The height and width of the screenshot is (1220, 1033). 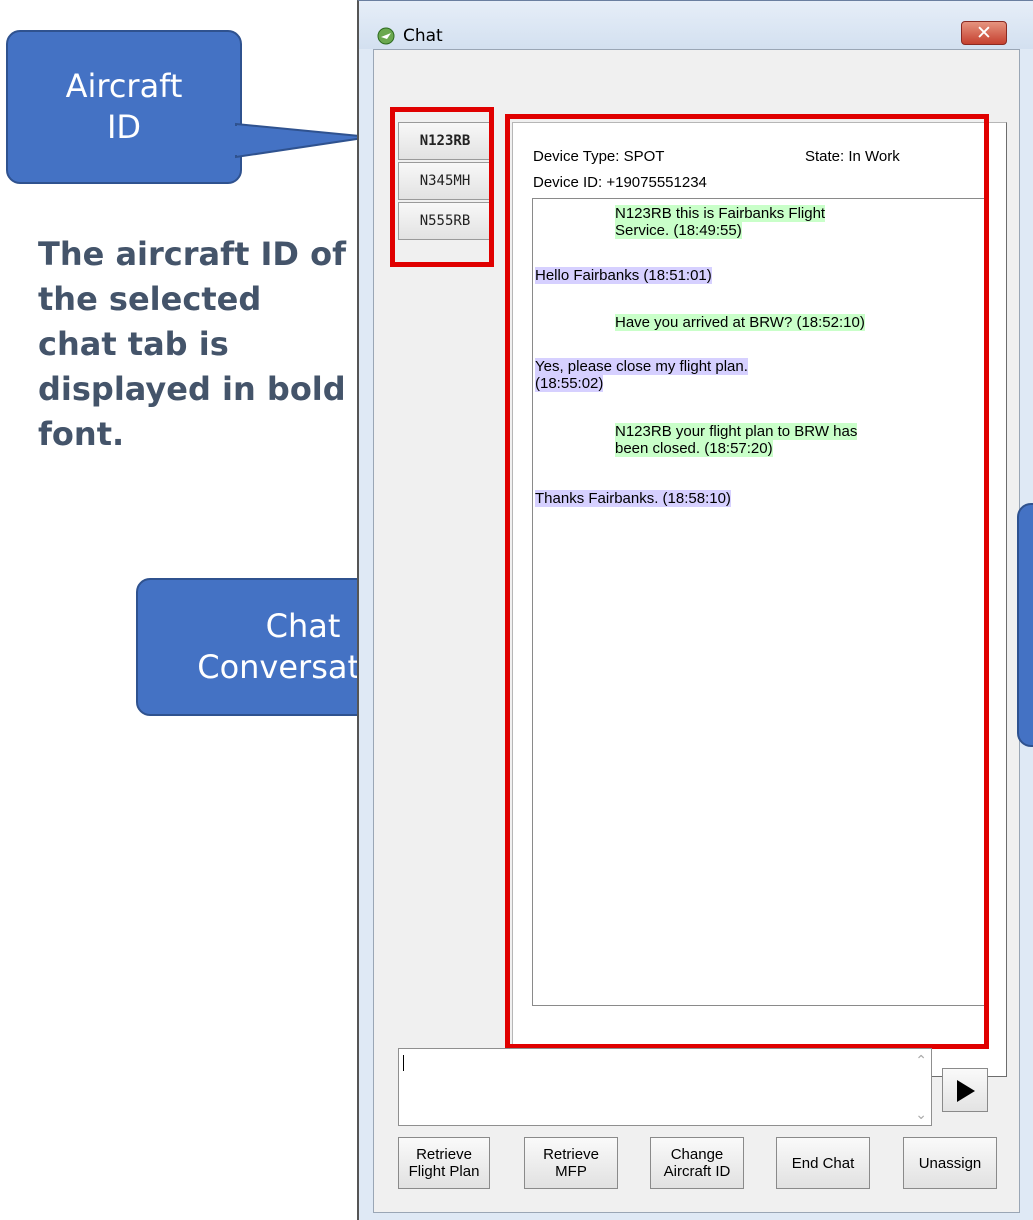 What do you see at coordinates (921, 1115) in the screenshot?
I see `scroll-down-icon: ⌄` at bounding box center [921, 1115].